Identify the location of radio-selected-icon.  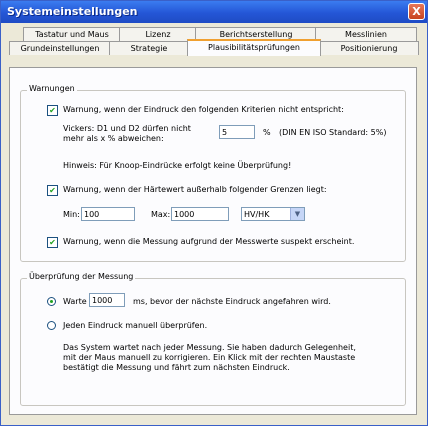
(51, 301).